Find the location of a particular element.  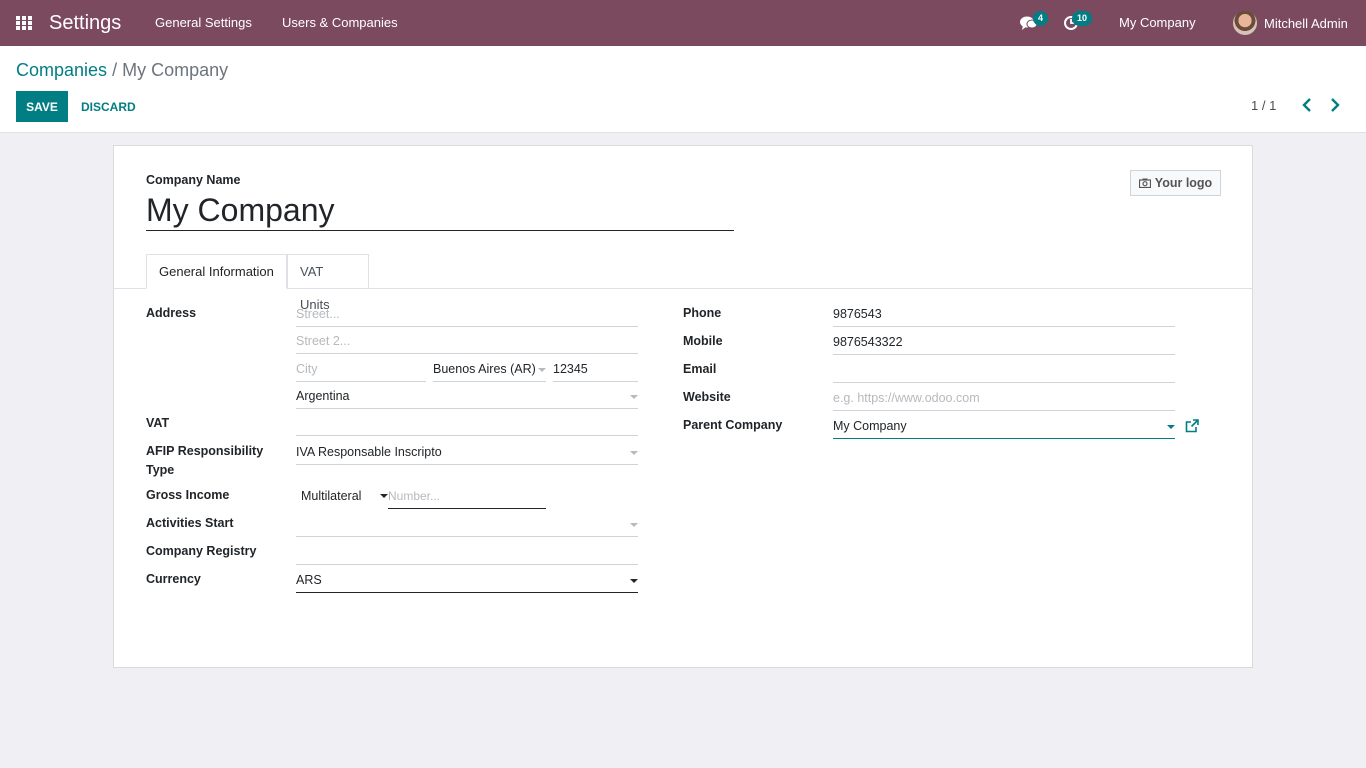

city-input: City is located at coordinates (361, 369).